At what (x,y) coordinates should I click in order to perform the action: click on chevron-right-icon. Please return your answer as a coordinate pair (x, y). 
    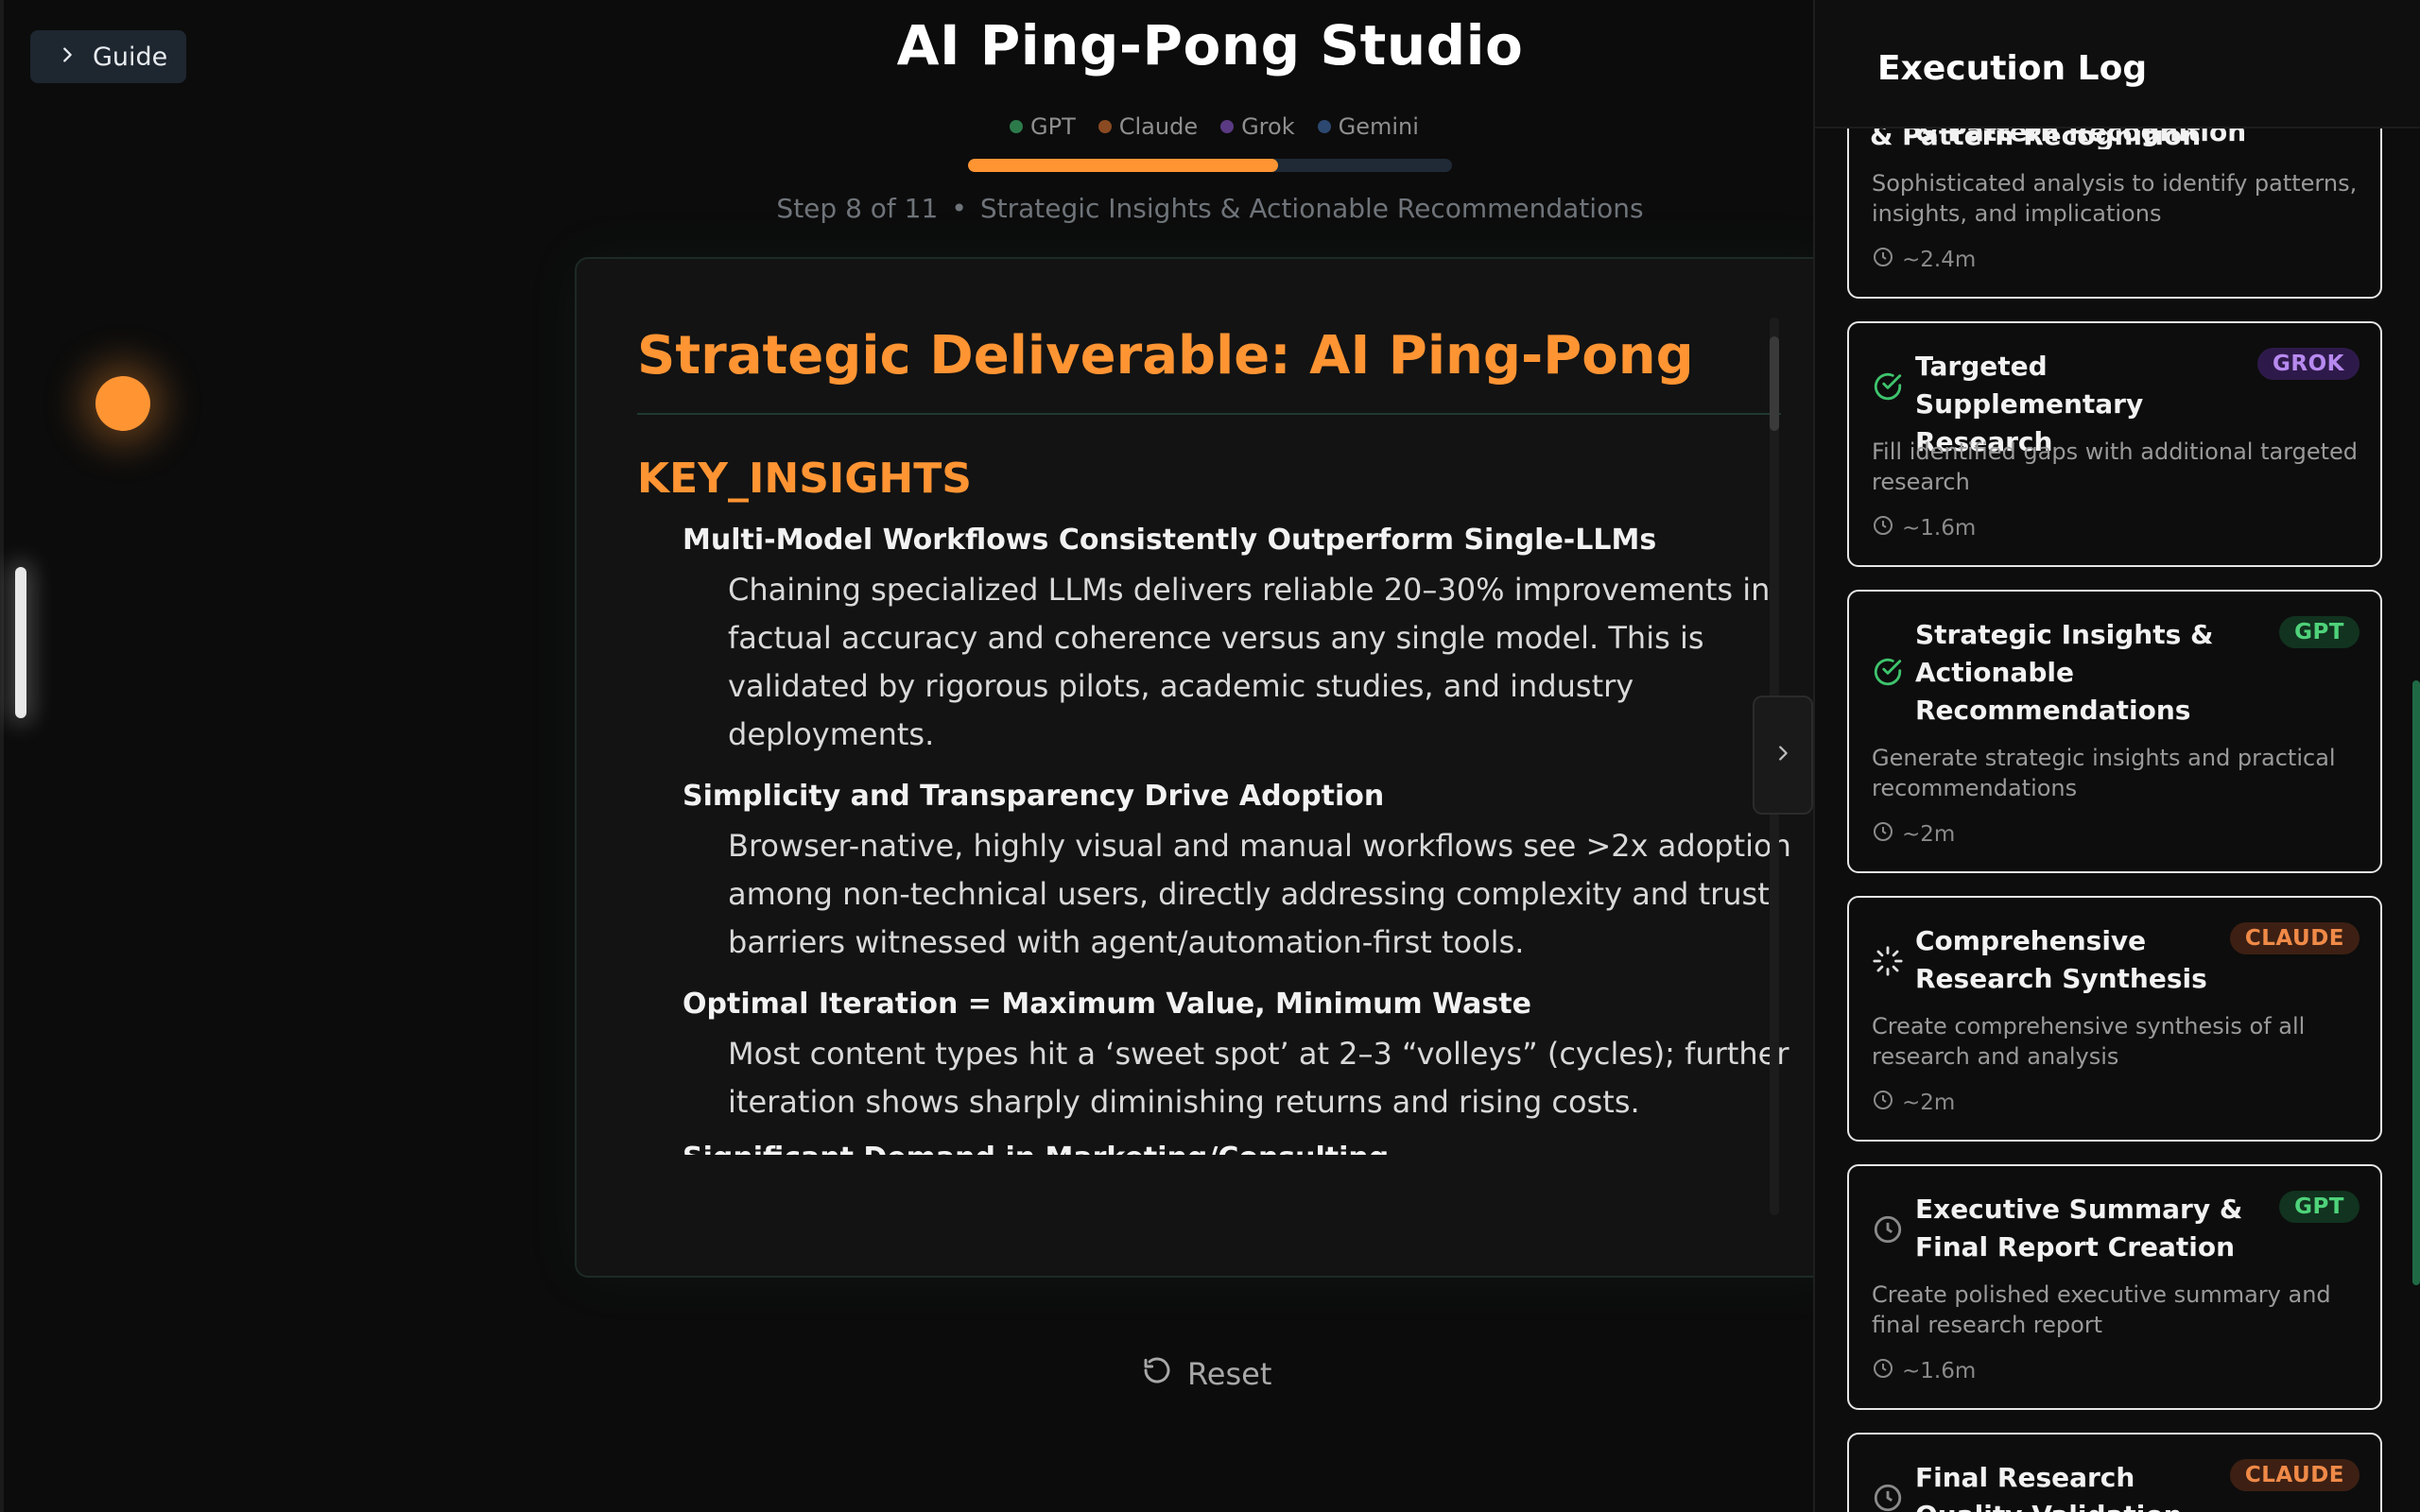
    Looking at the image, I should click on (1782, 755).